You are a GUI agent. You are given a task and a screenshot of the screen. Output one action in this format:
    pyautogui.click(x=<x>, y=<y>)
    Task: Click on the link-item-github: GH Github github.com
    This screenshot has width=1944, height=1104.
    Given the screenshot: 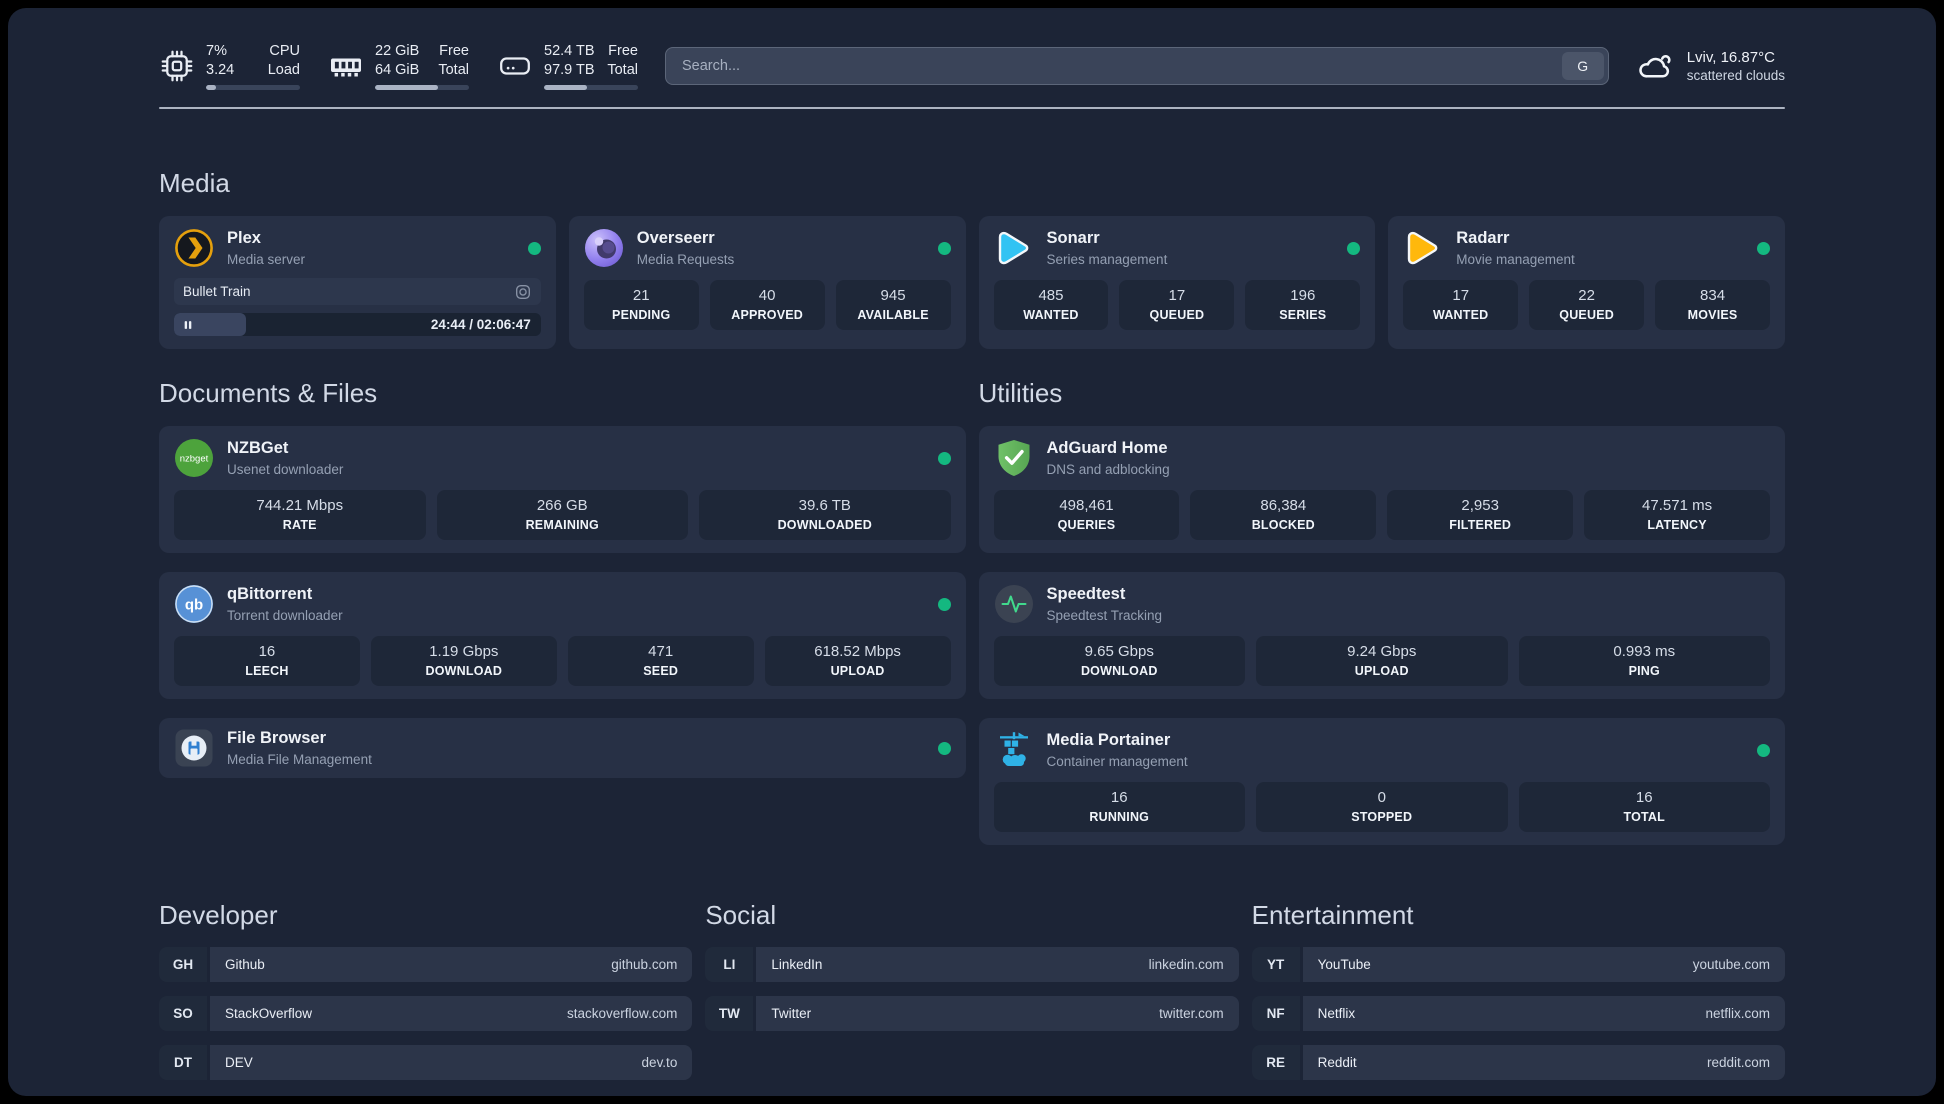 What is the action you would take?
    pyautogui.click(x=426, y=964)
    